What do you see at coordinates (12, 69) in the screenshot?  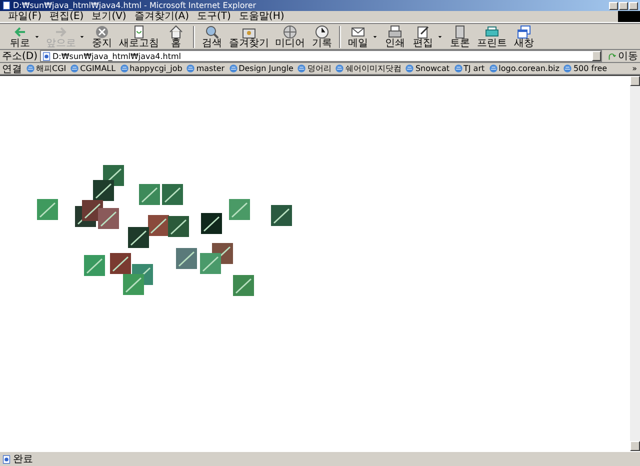 I see `links-label: 연결` at bounding box center [12, 69].